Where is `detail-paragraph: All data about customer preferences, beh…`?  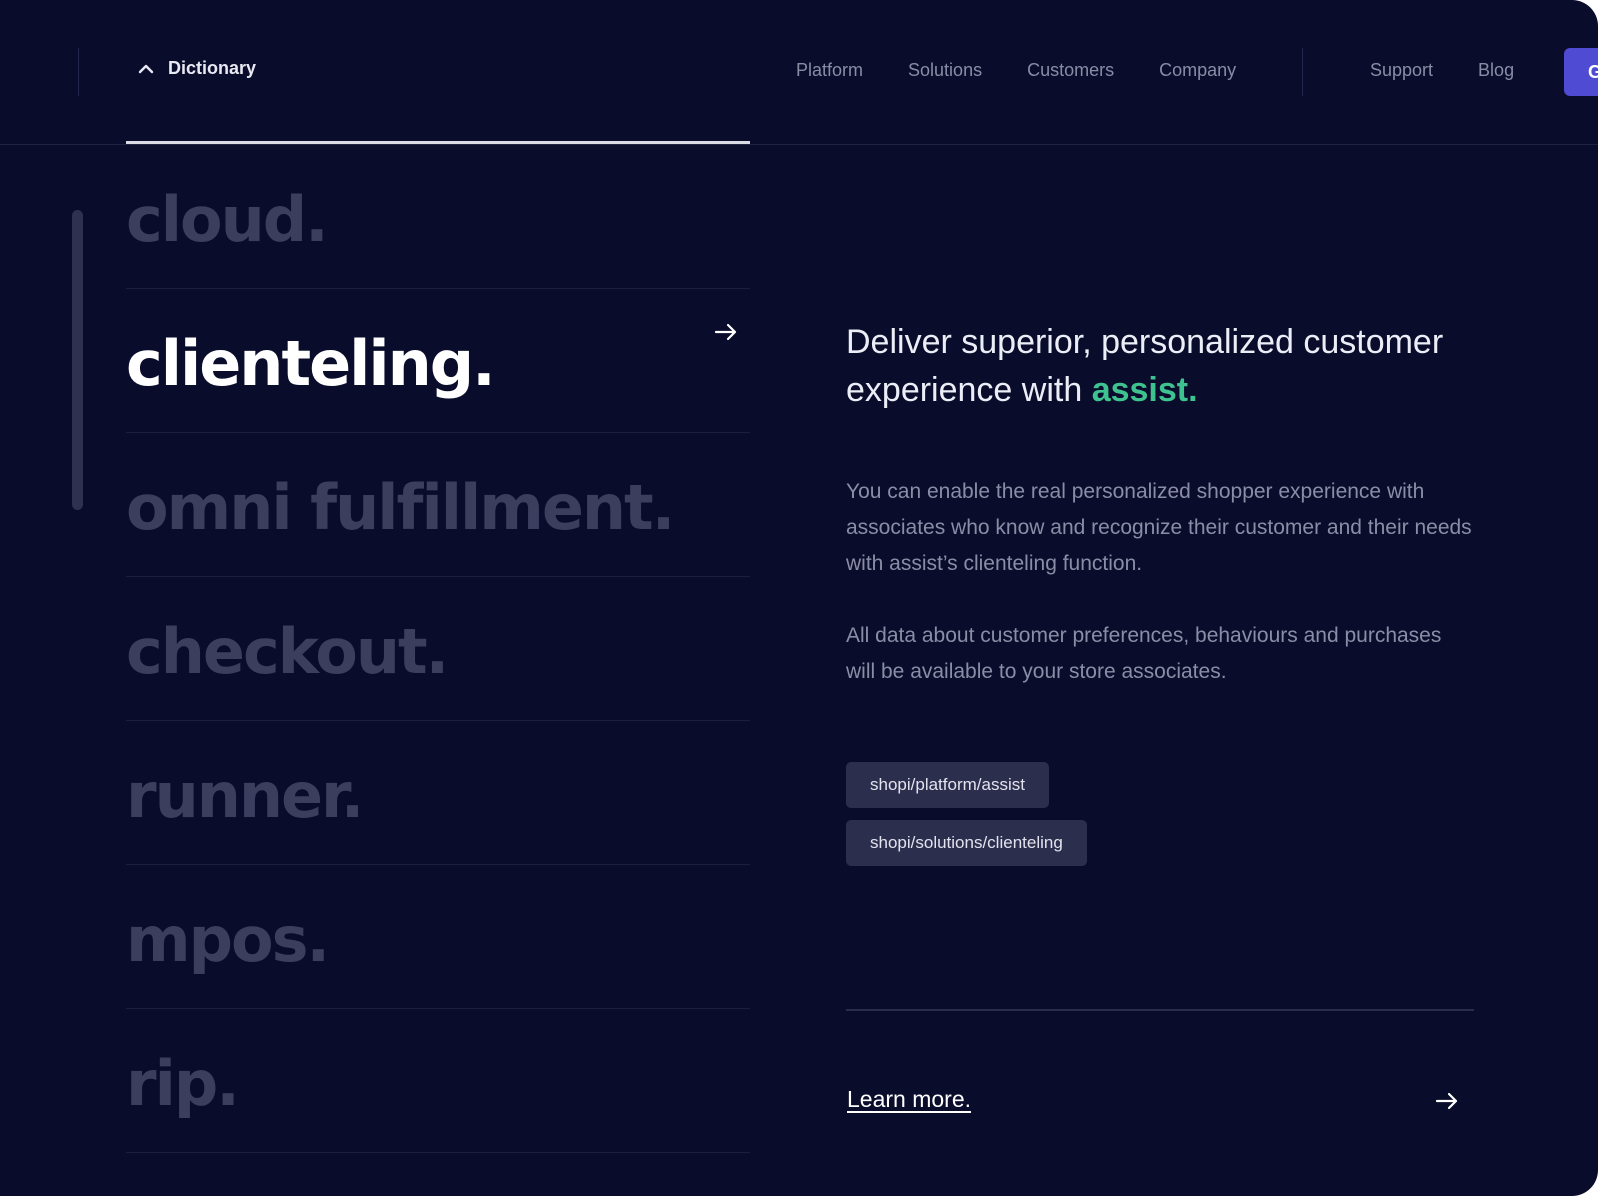
detail-paragraph: All data about customer preferences, beh… is located at coordinates (1144, 653).